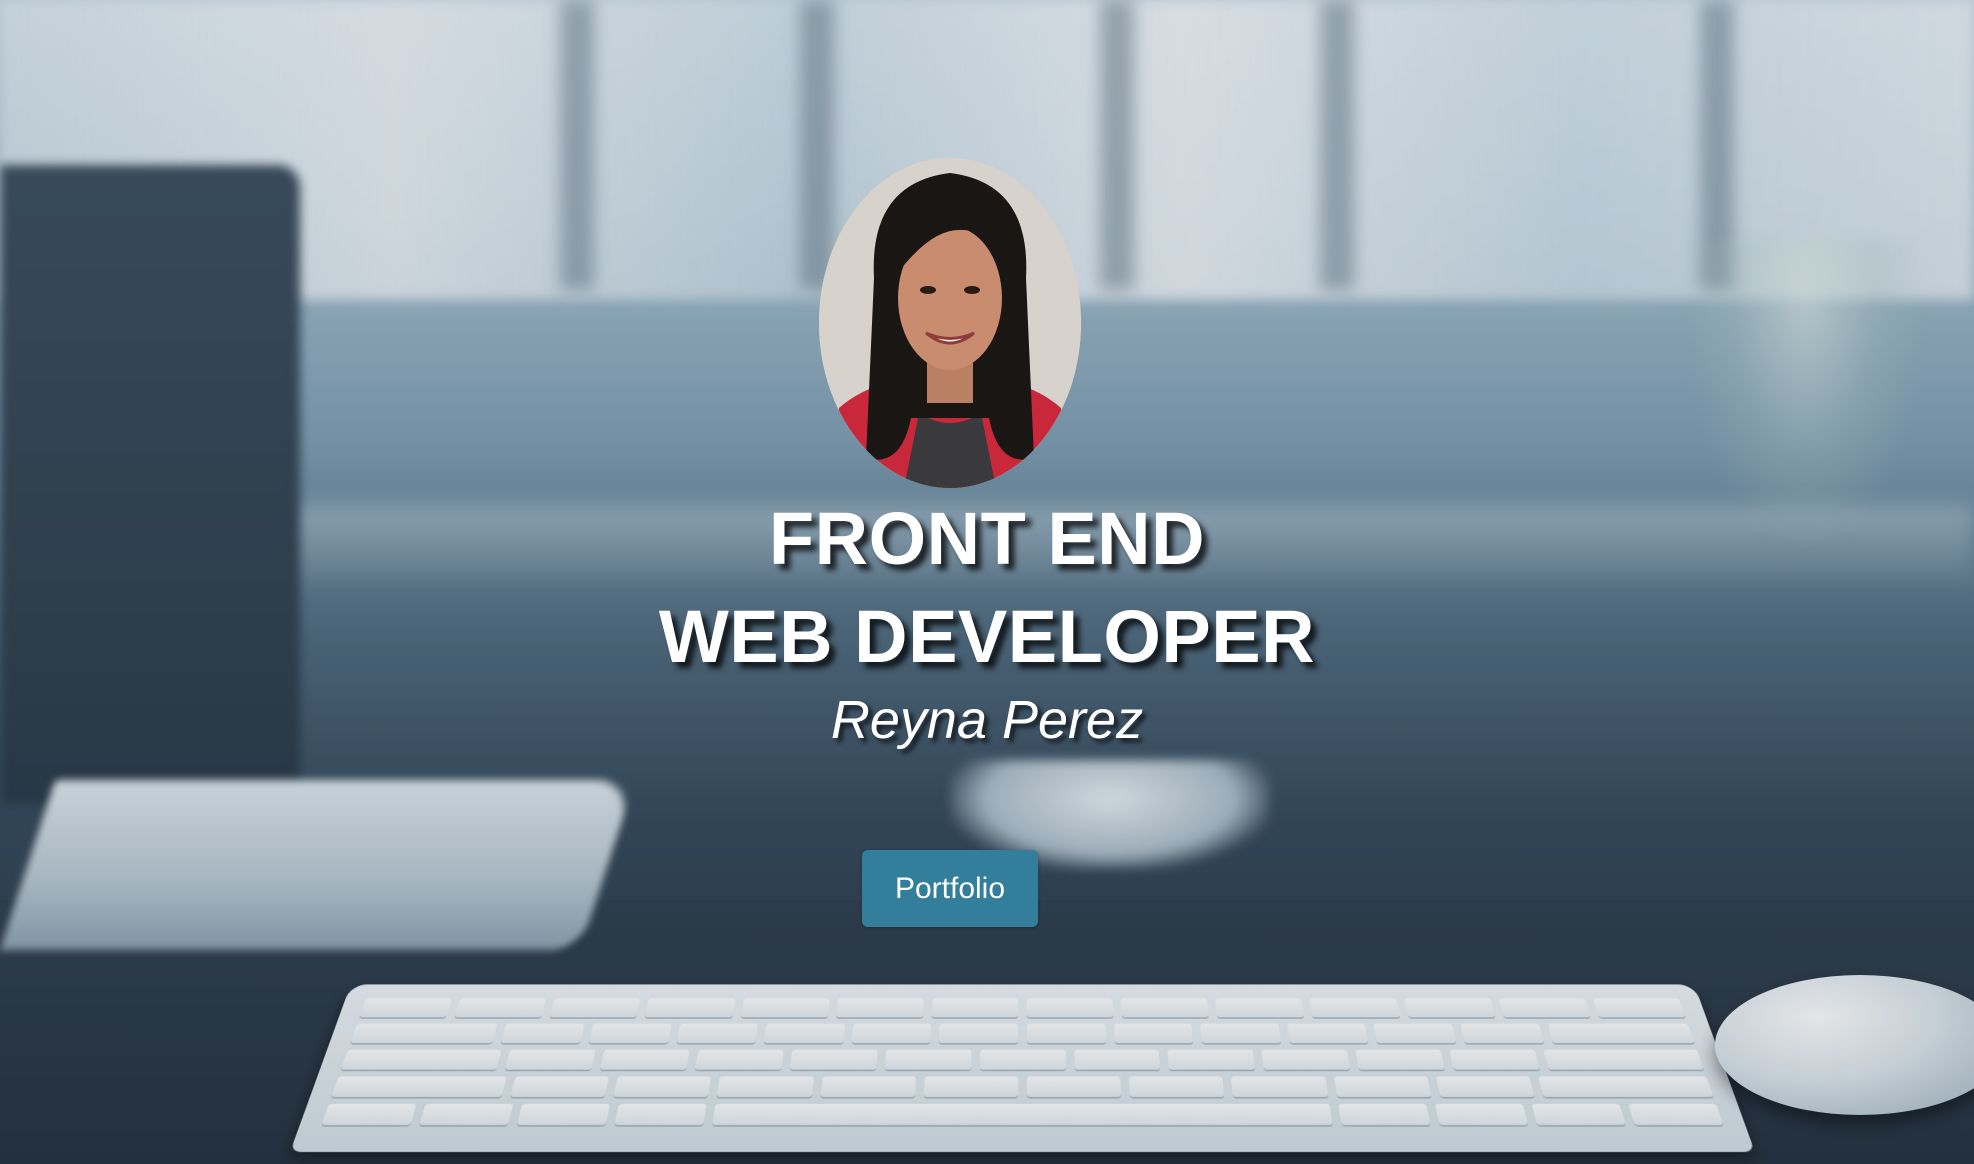 The image size is (1974, 1164). I want to click on title-line-front-end: FRONT END, so click(987, 538).